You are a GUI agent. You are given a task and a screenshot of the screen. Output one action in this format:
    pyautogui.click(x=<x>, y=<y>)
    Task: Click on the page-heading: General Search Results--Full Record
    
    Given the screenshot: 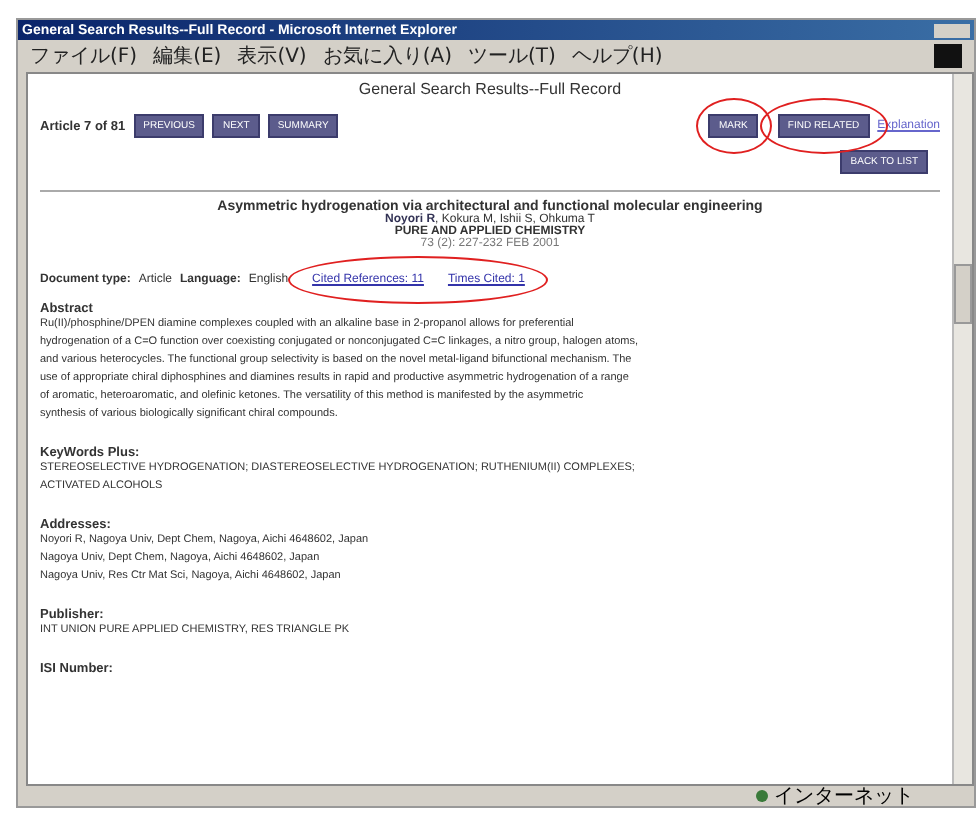 What is the action you would take?
    pyautogui.click(x=490, y=89)
    